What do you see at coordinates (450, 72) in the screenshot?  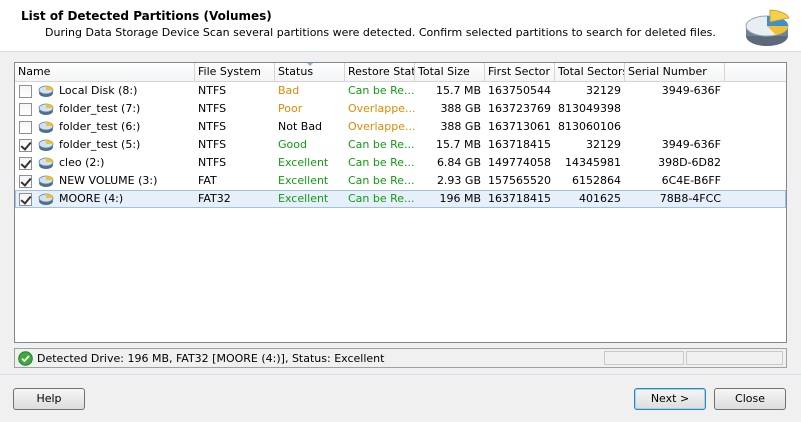 I see `column-header-total-size: Total Size` at bounding box center [450, 72].